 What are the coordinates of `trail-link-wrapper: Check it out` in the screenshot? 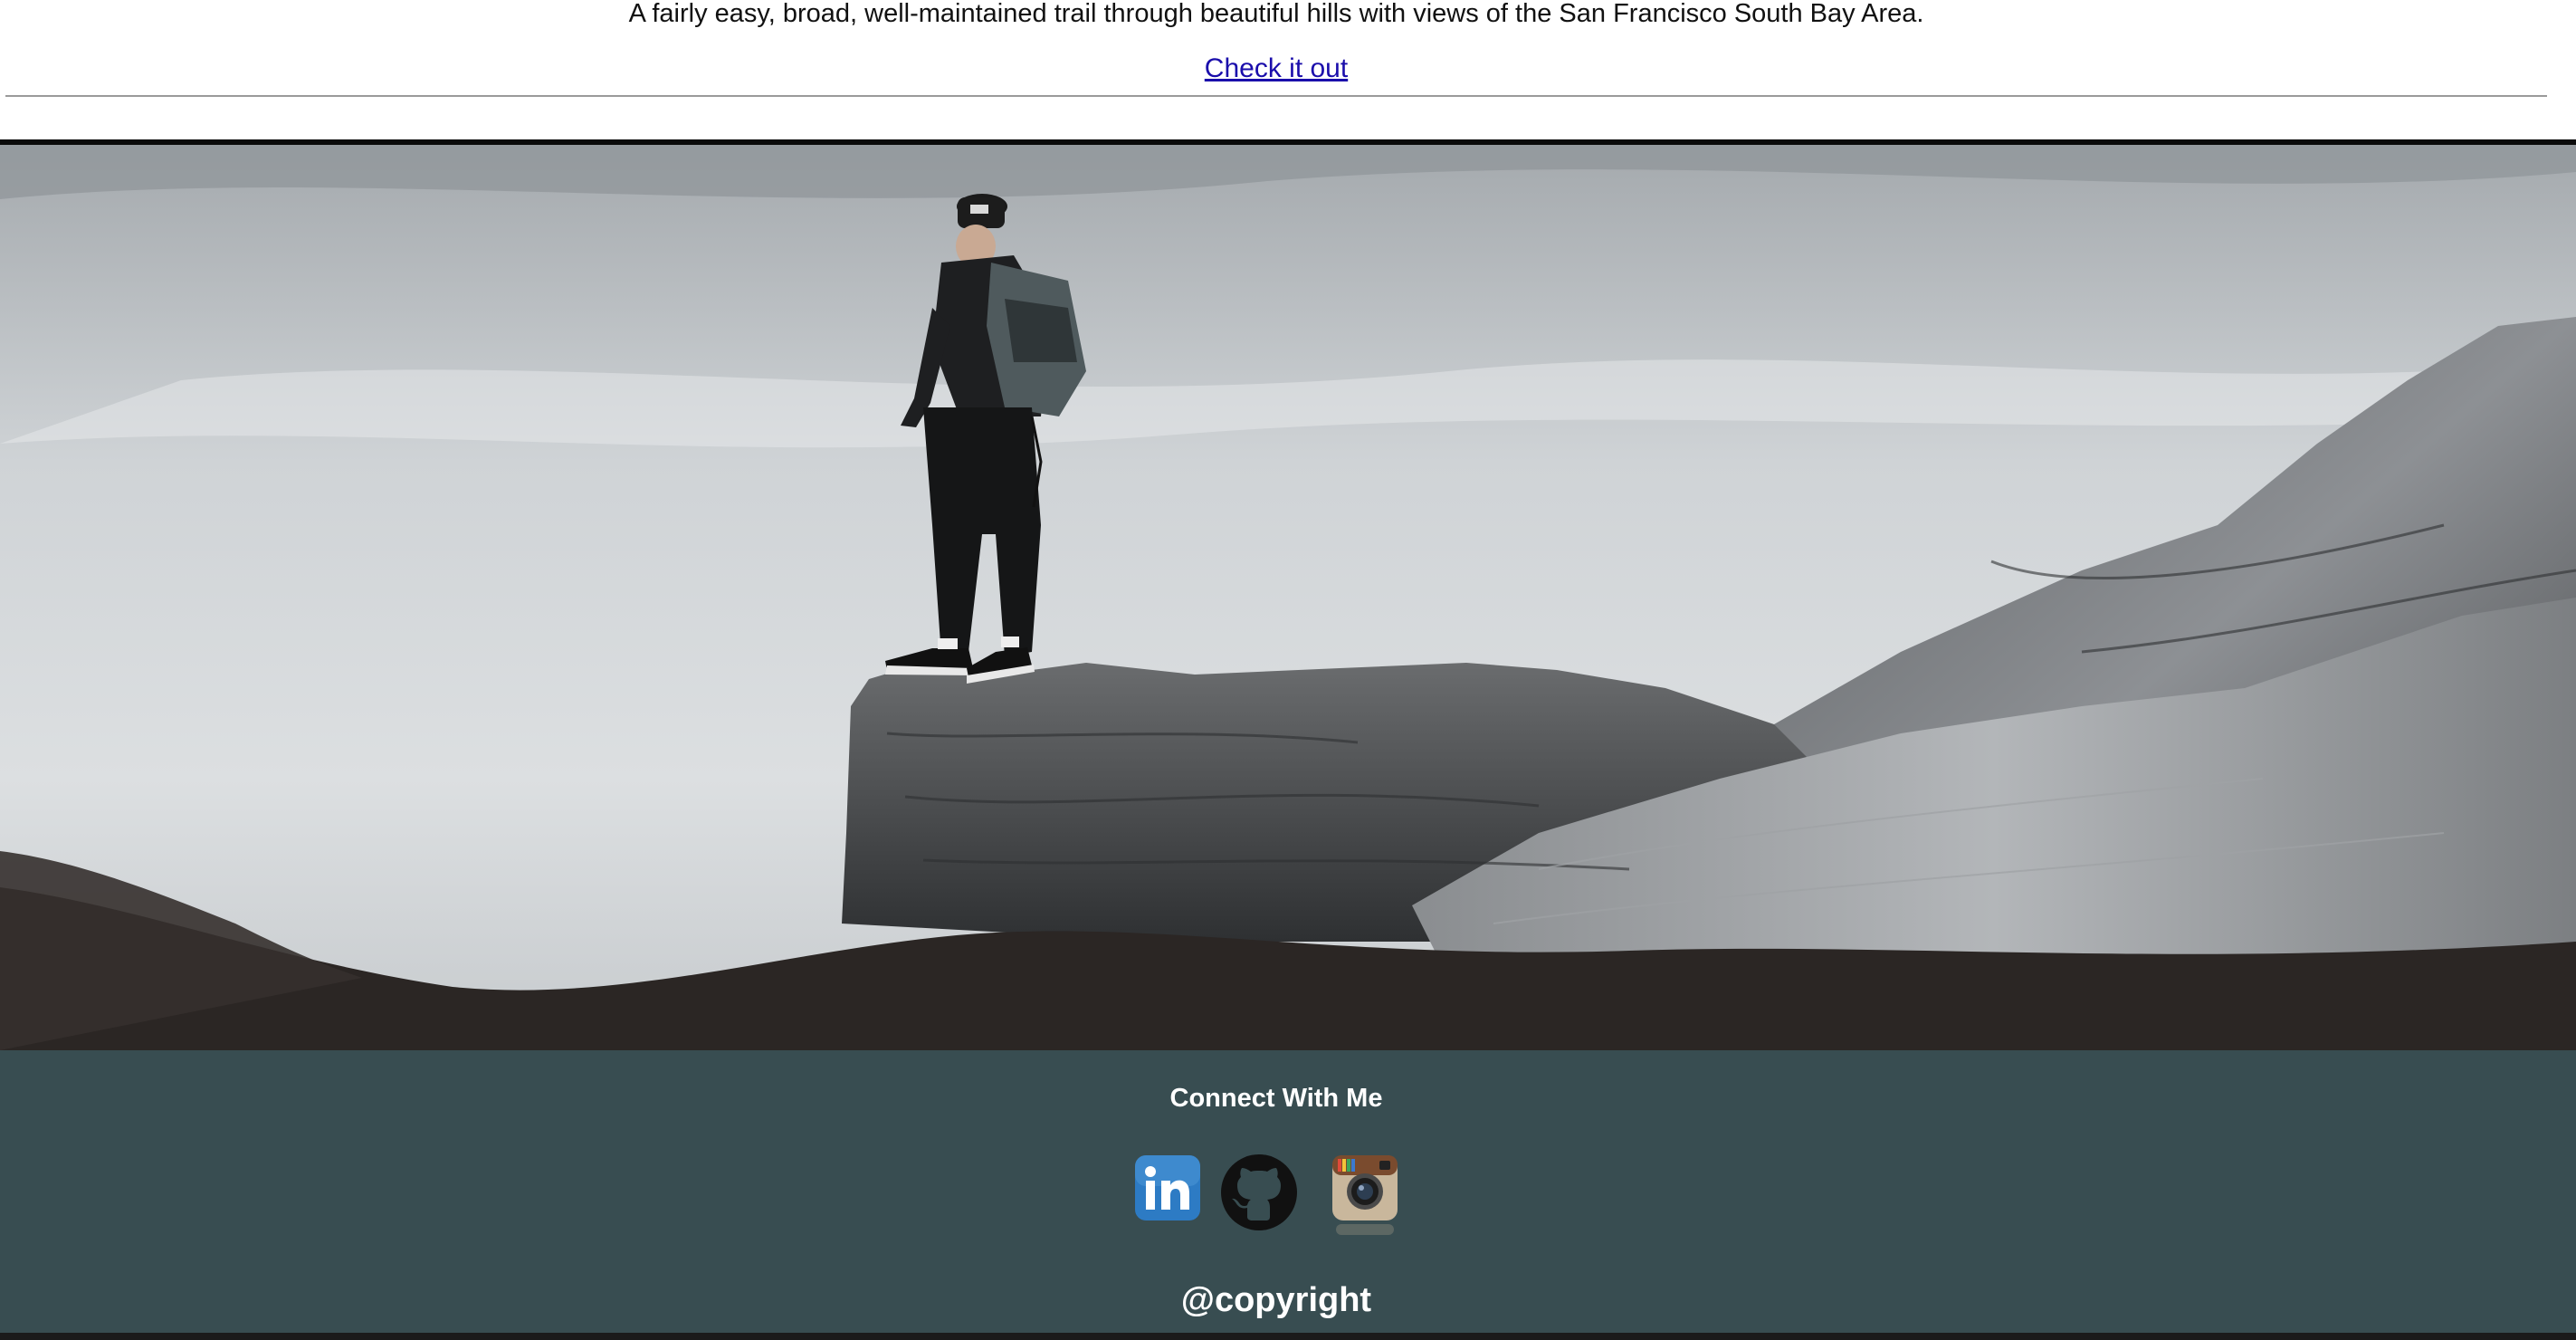 It's located at (1276, 69).